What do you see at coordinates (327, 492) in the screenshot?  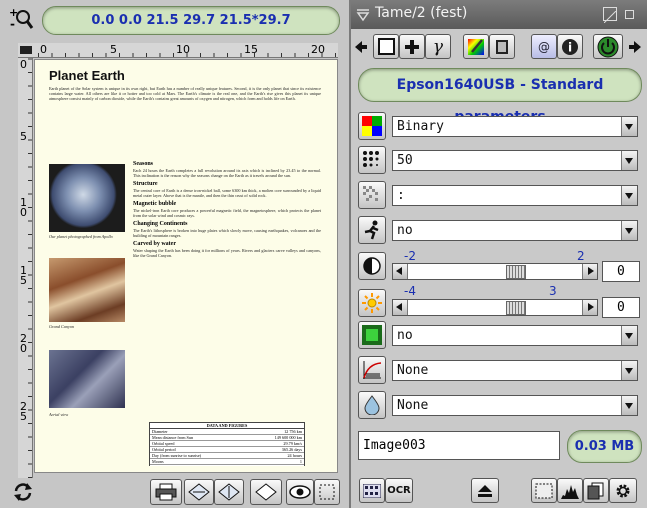 I see `select-area-button` at bounding box center [327, 492].